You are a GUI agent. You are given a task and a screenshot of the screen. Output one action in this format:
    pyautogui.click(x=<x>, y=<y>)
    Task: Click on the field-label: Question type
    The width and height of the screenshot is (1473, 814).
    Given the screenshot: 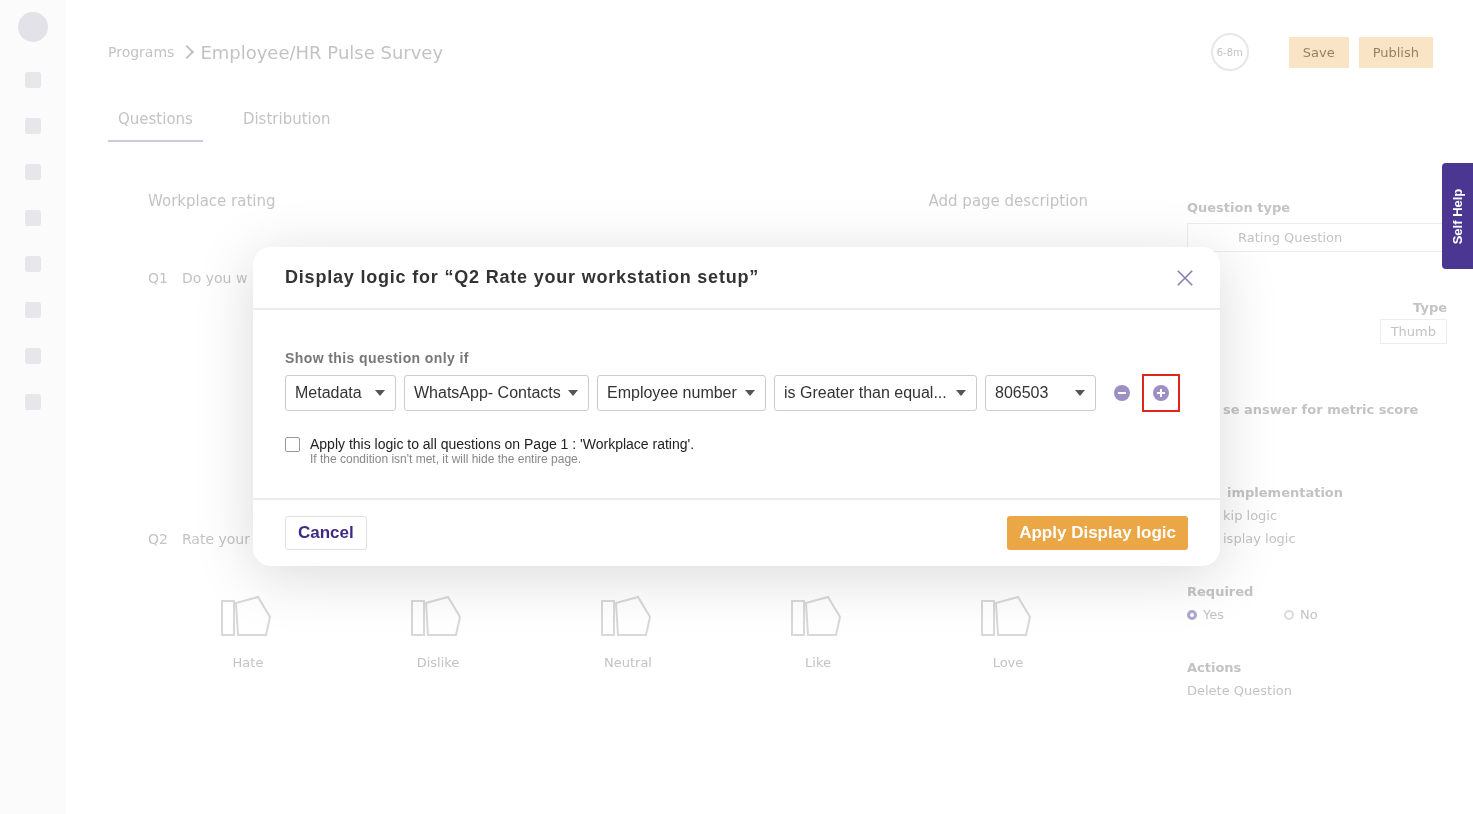 What is the action you would take?
    pyautogui.click(x=1239, y=207)
    